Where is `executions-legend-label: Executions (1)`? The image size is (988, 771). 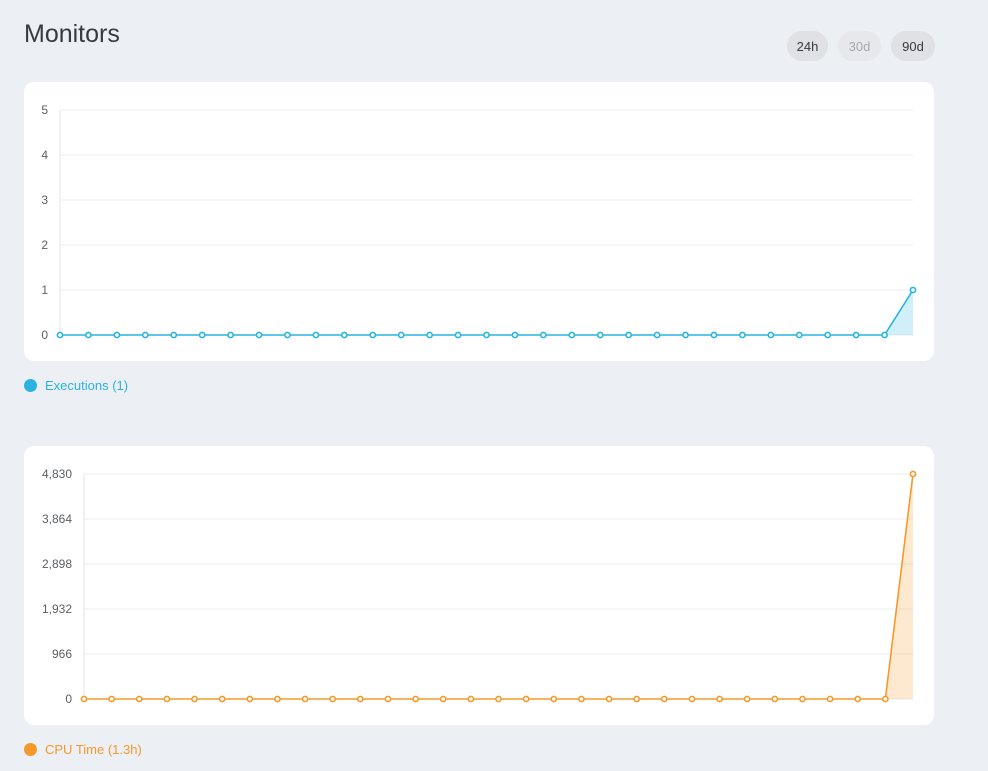 executions-legend-label: Executions (1) is located at coordinates (87, 385).